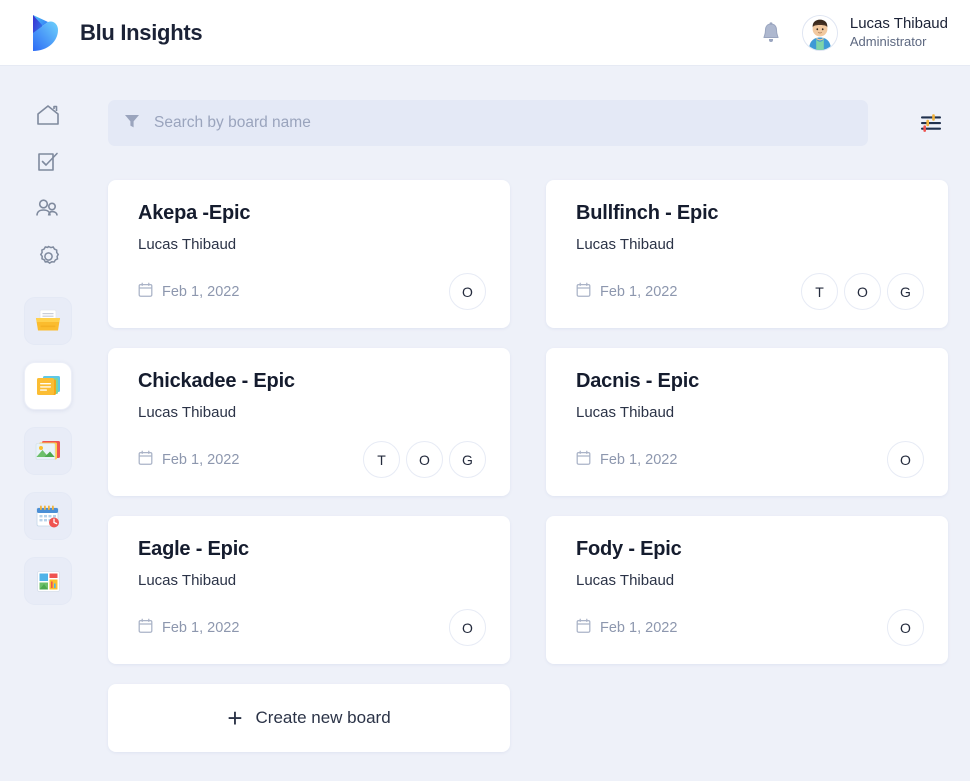 Image resolution: width=970 pixels, height=781 pixels. I want to click on board-title: Fody - Epic, so click(629, 549).